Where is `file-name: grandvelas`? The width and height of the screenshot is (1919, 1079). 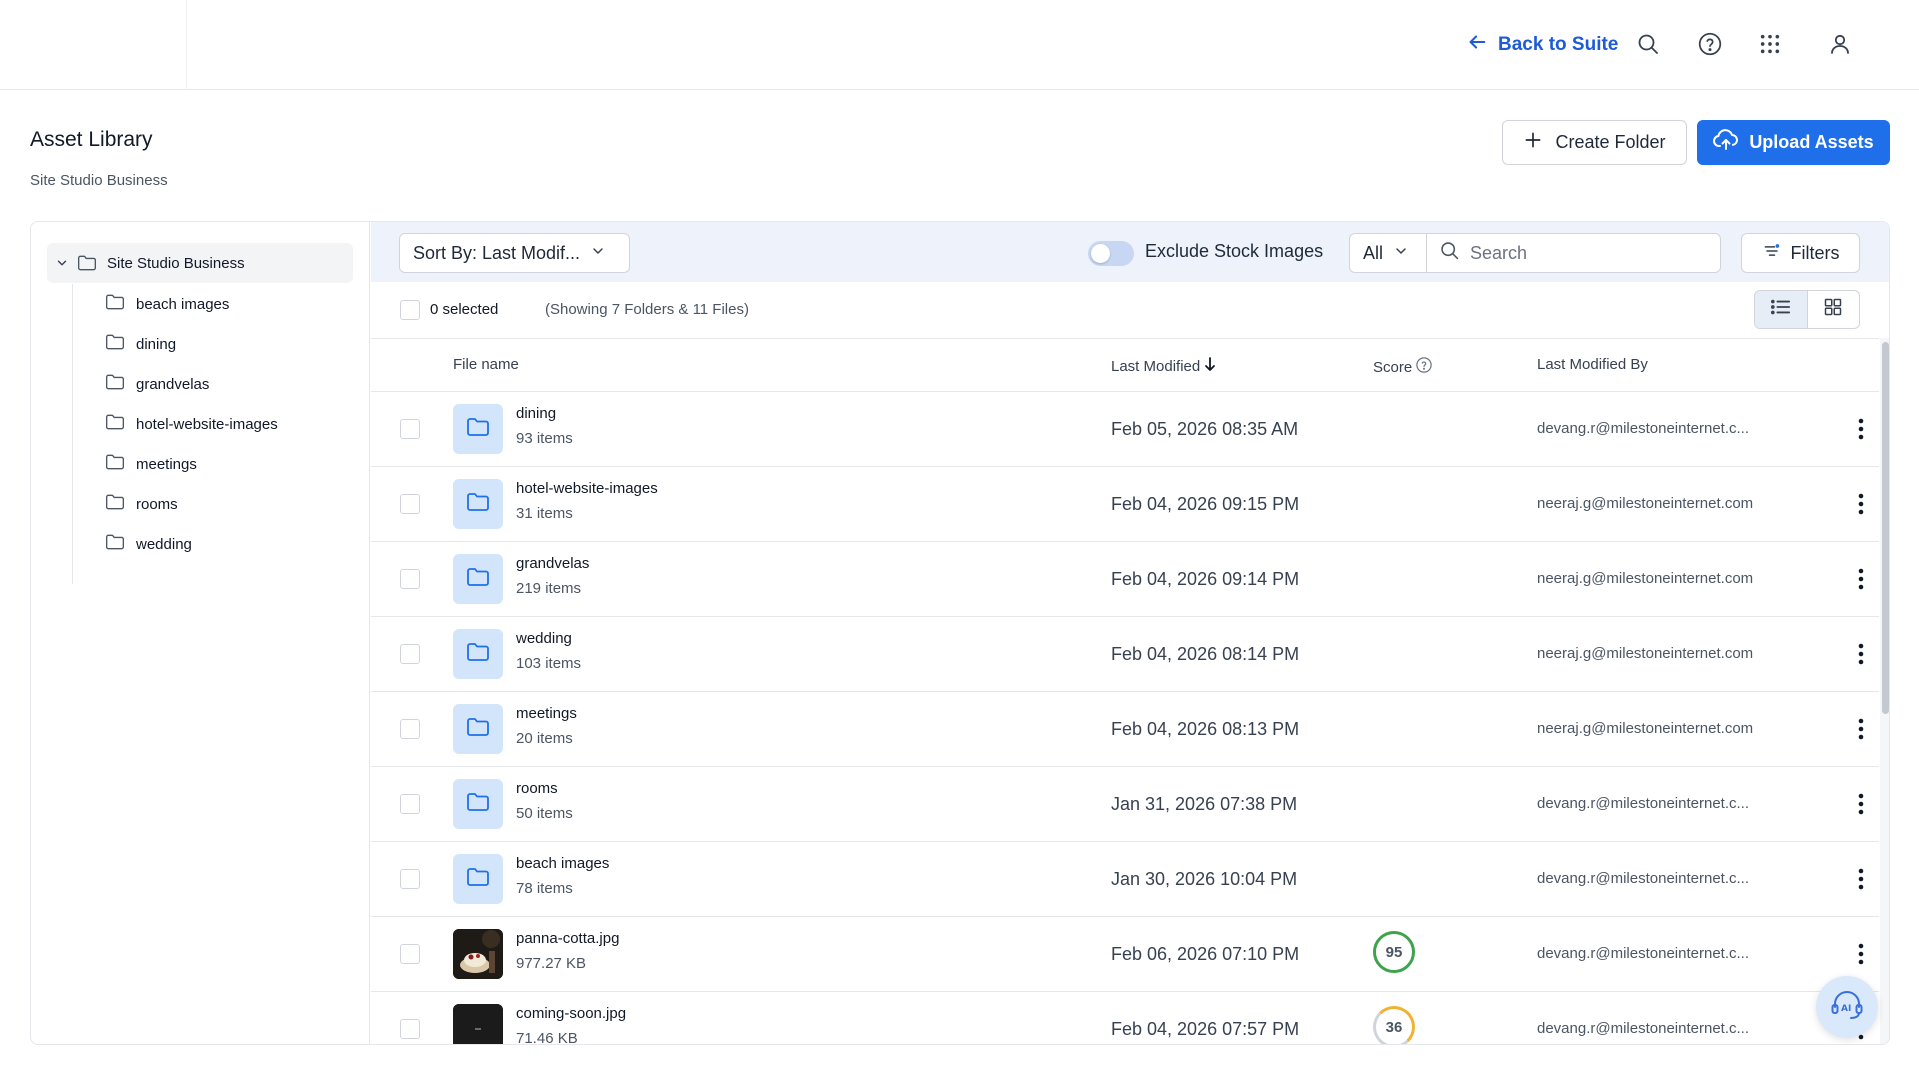
file-name: grandvelas is located at coordinates (552, 563).